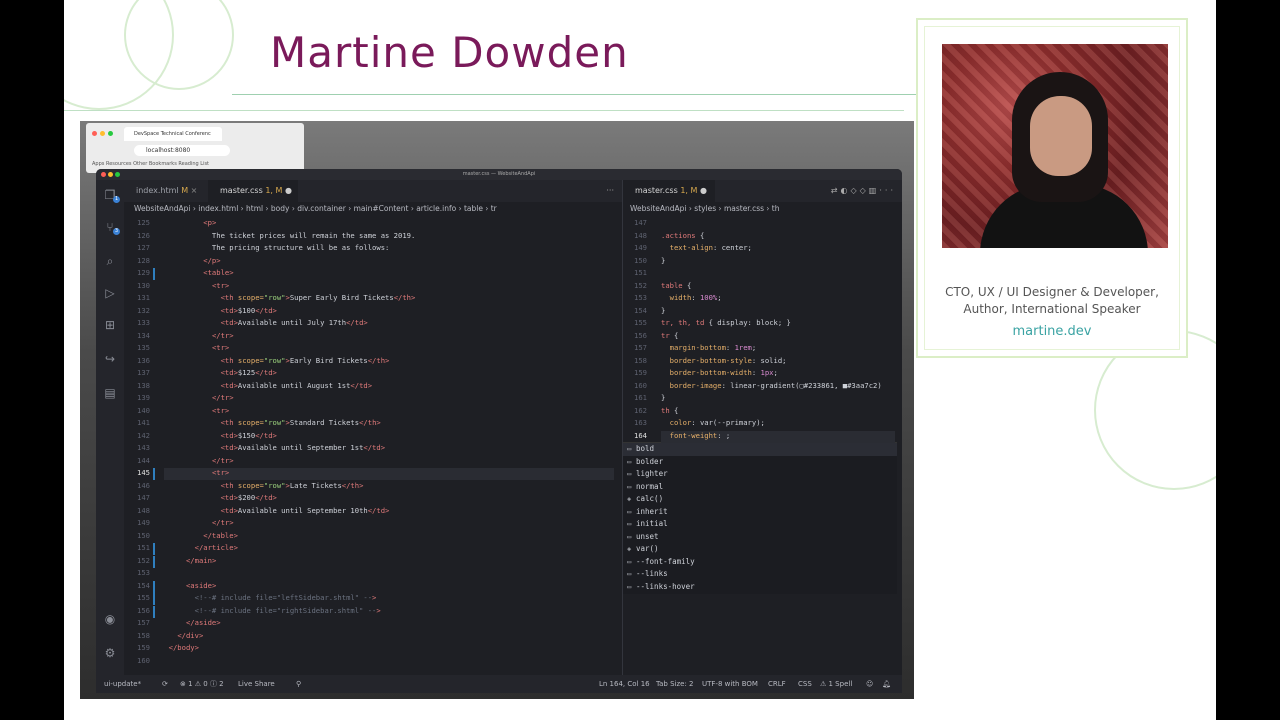 This screenshot has width=1280, height=720. Describe the element at coordinates (730, 684) in the screenshot. I see `encoding: UTF-8 with BOM` at that location.